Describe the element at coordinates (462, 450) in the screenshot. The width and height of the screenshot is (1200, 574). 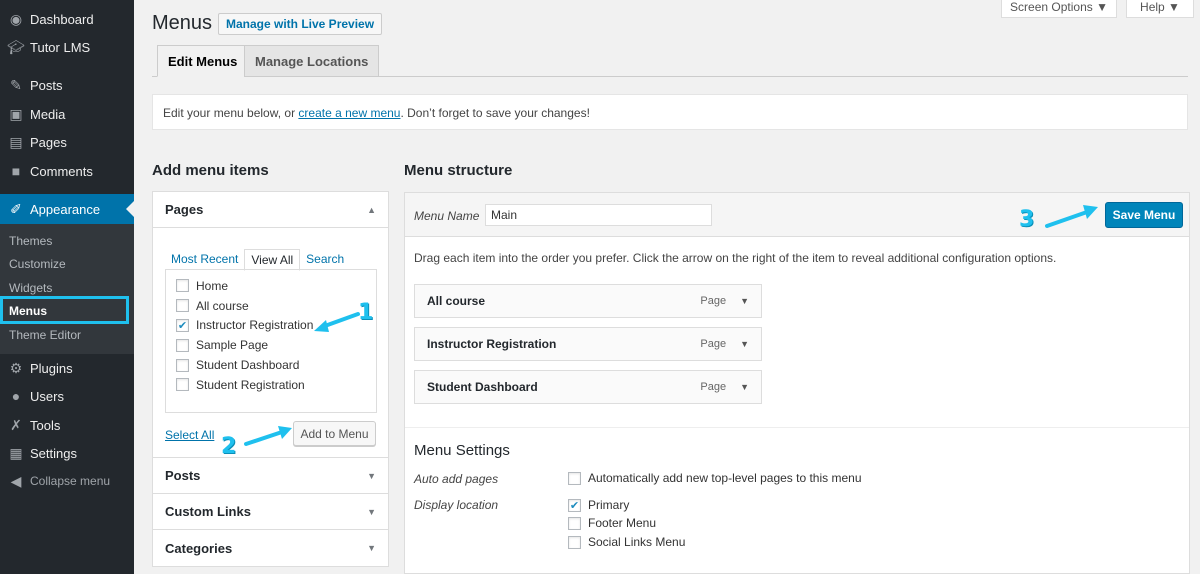
I see `menu-settings-title: Menu Settings` at that location.